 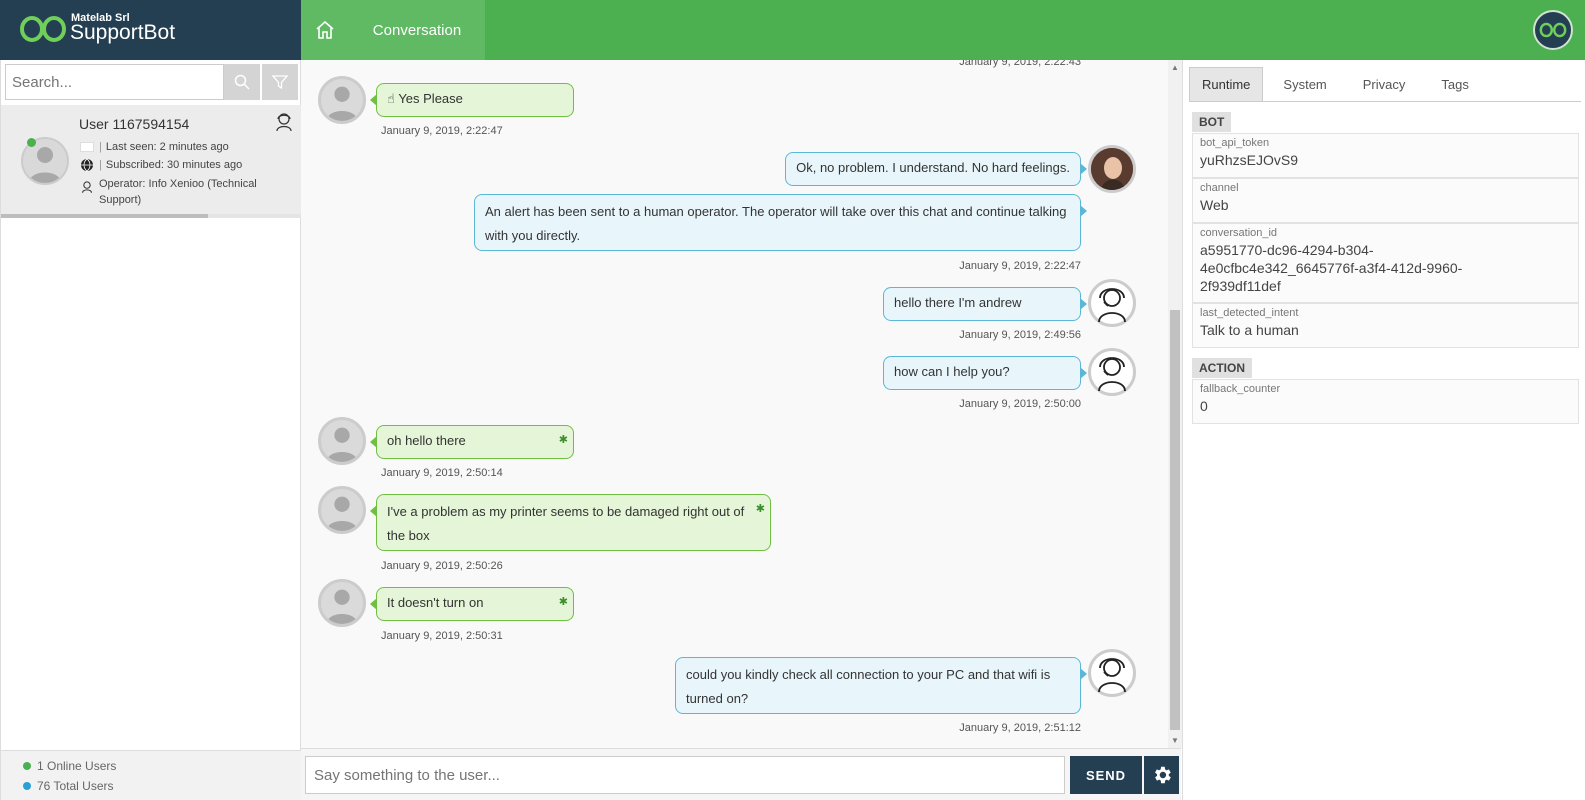 What do you see at coordinates (1214, 205) in the screenshot?
I see `variable-value: Web` at bounding box center [1214, 205].